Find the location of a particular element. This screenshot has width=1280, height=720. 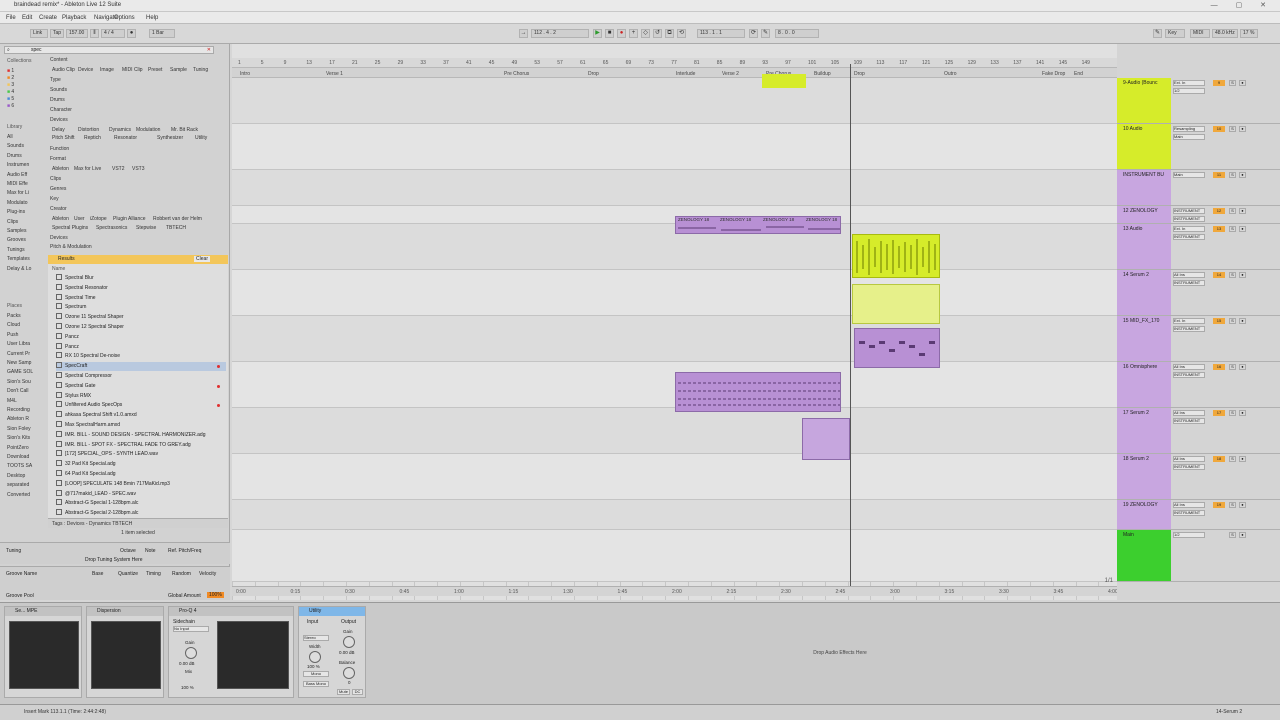

locator-bar is located at coordinates (674, 73).